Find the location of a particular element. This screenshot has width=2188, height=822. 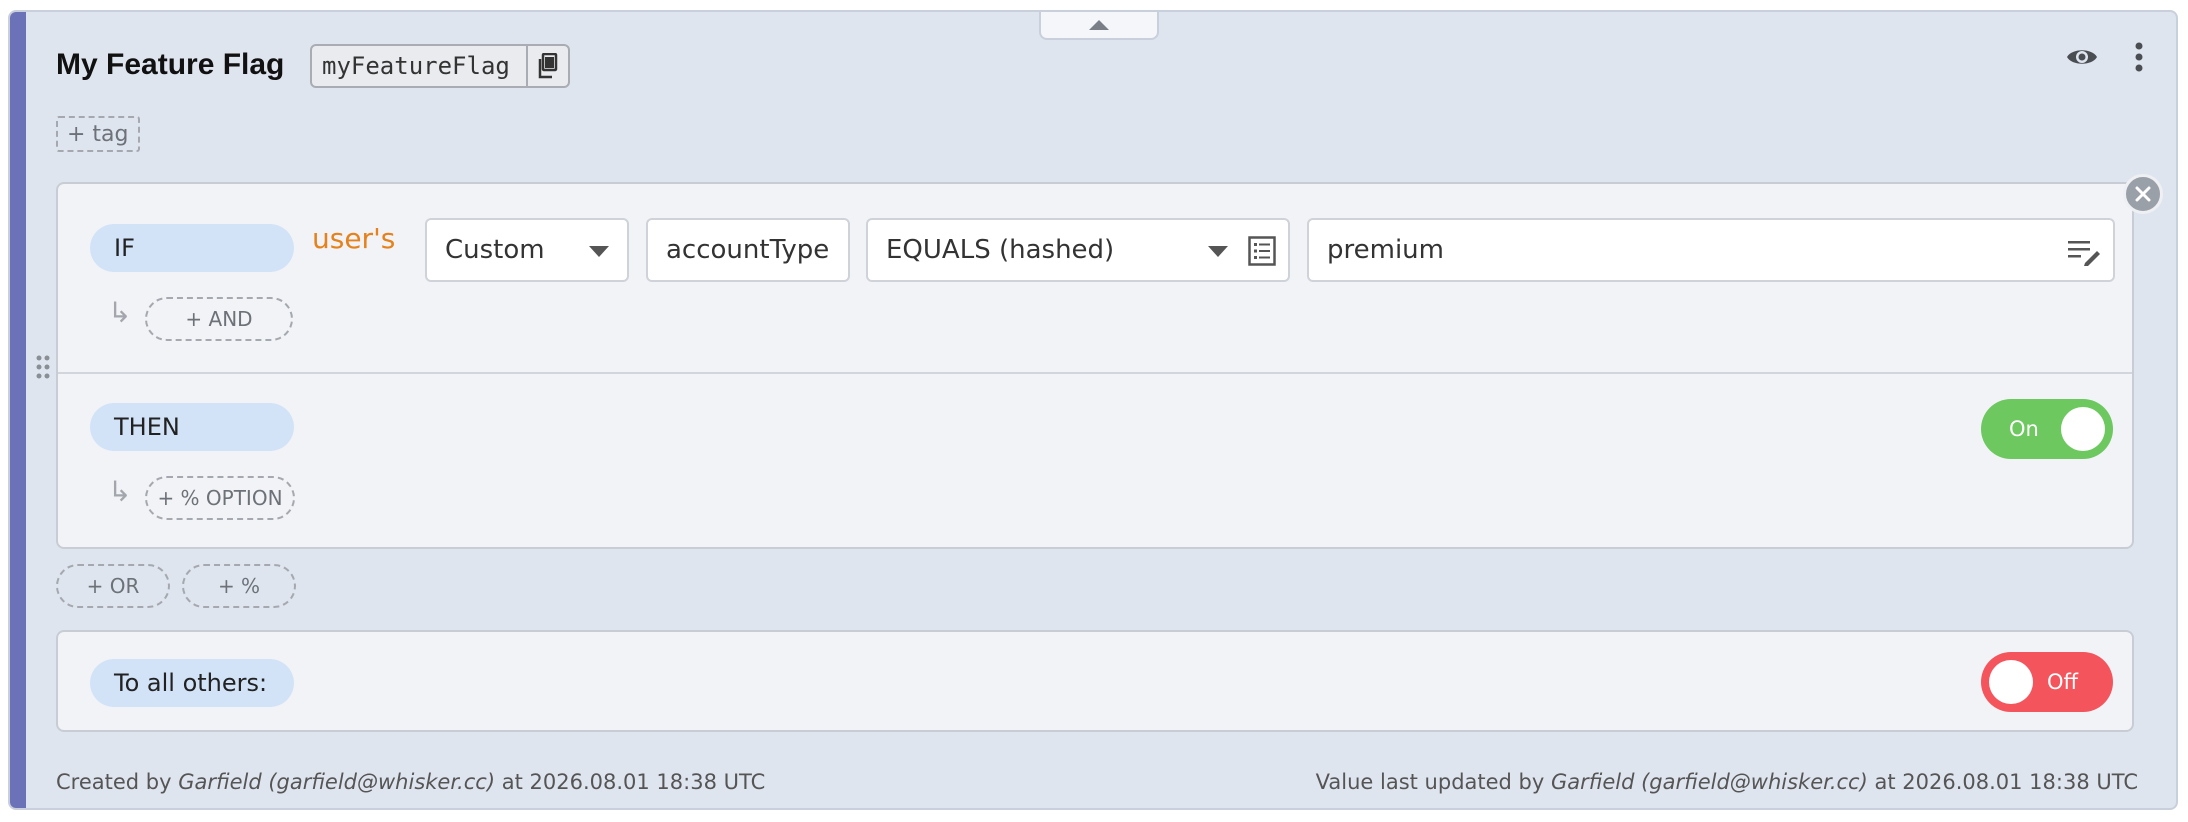

then-label: THEN is located at coordinates (192, 427).